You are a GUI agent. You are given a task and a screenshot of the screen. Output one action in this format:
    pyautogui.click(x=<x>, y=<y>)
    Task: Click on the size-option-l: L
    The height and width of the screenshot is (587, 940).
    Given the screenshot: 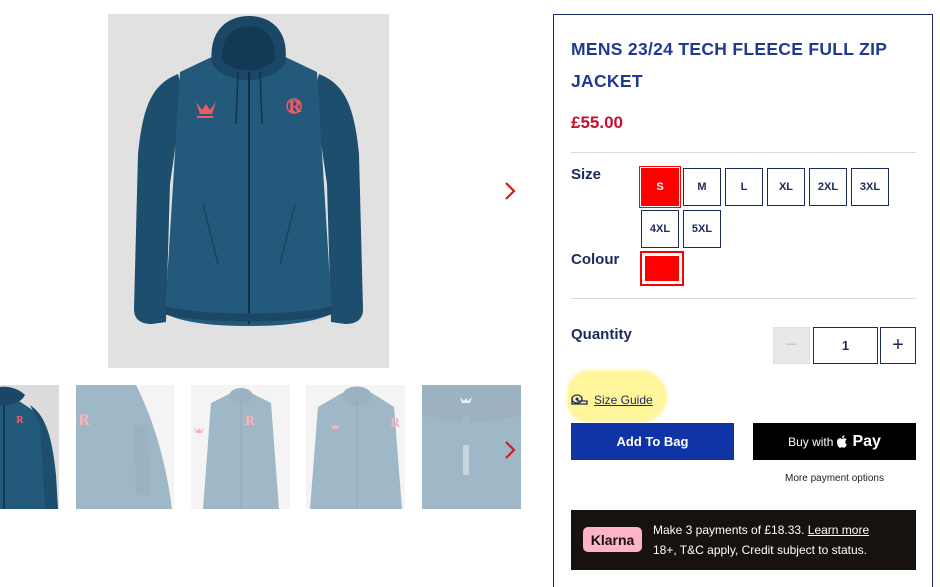 What is the action you would take?
    pyautogui.click(x=744, y=187)
    